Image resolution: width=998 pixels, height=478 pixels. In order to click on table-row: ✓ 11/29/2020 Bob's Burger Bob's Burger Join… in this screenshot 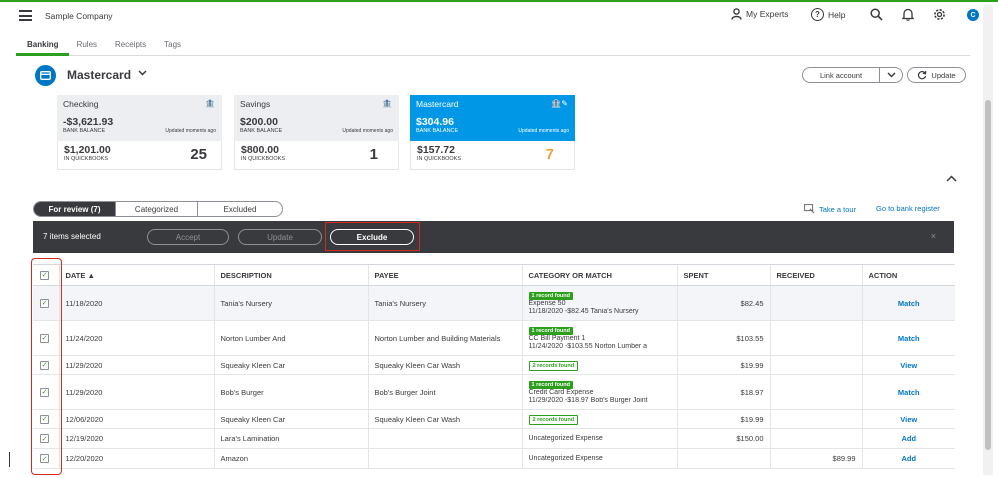, I will do `click(494, 392)`.